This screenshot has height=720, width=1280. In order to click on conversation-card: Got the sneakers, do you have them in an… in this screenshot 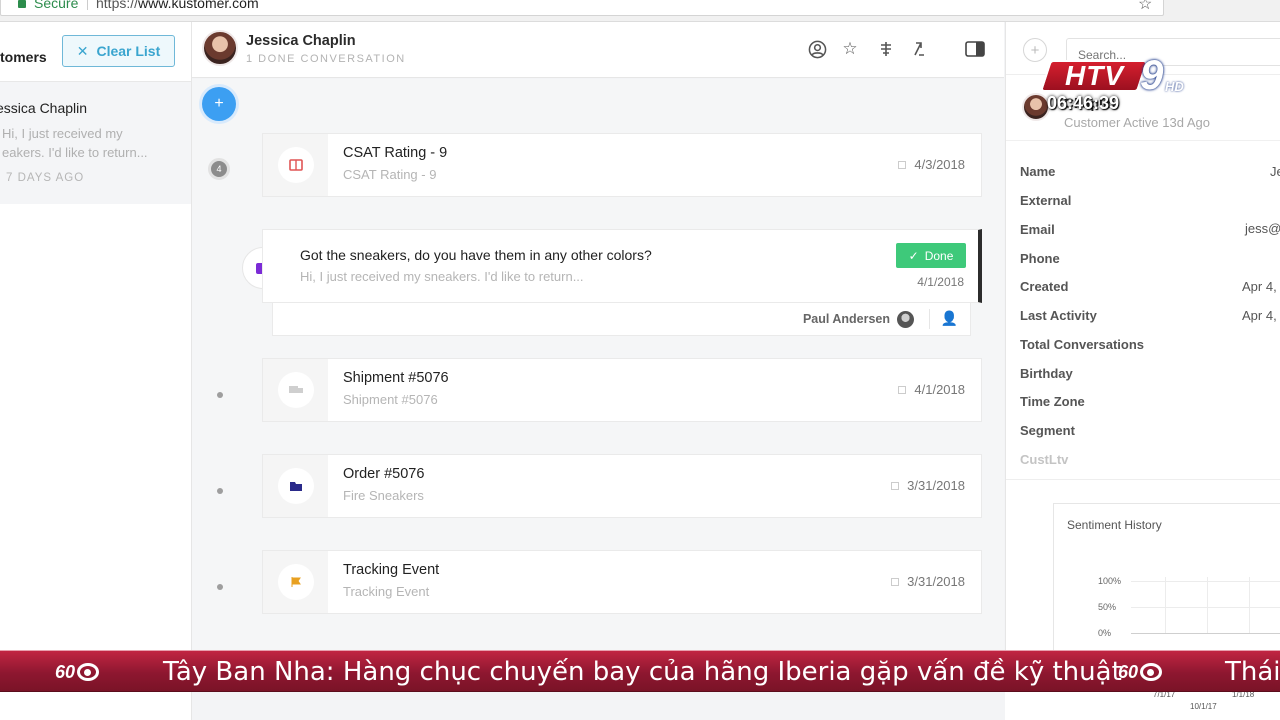, I will do `click(622, 266)`.